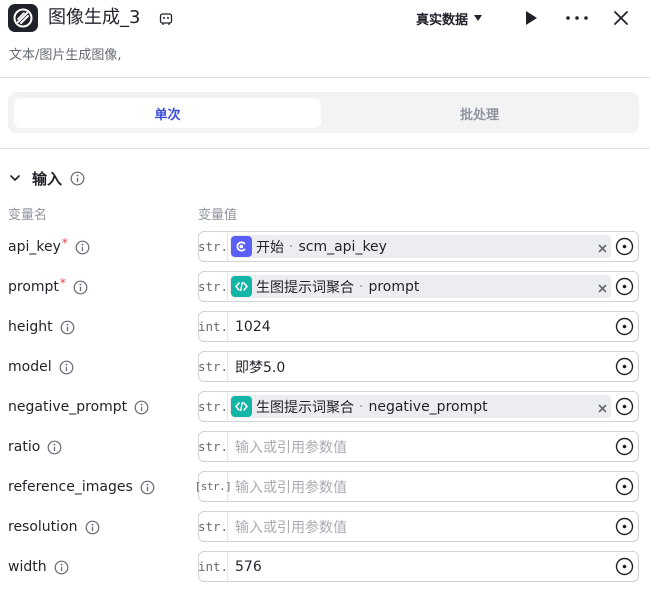  Describe the element at coordinates (449, 18) in the screenshot. I see `data-mode-select: 真实数据` at that location.